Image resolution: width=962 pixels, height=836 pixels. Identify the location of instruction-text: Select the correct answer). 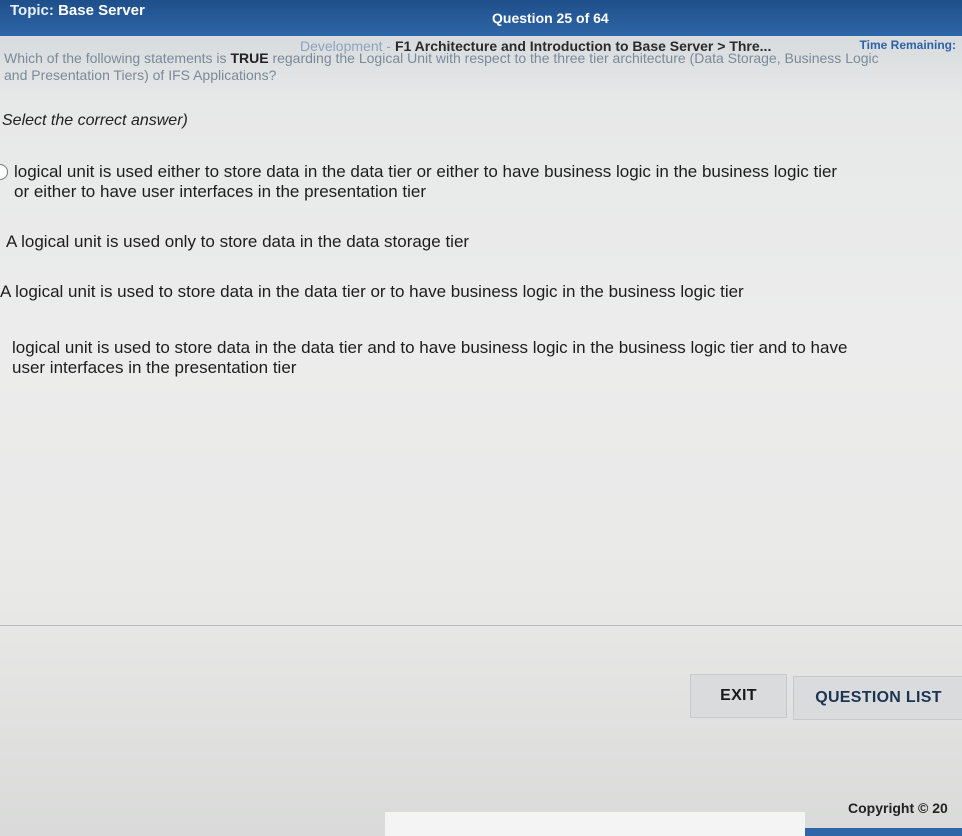
(95, 120).